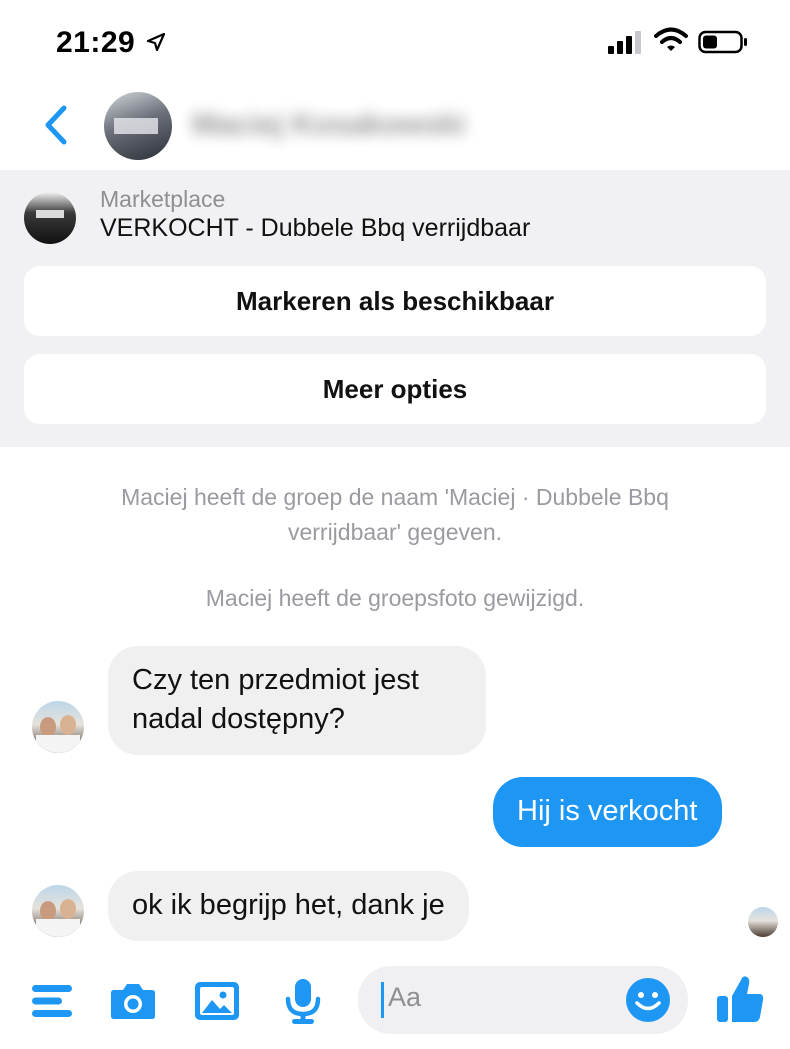 The image size is (790, 1049). Describe the element at coordinates (217, 1001) in the screenshot. I see `gallery-icon` at that location.